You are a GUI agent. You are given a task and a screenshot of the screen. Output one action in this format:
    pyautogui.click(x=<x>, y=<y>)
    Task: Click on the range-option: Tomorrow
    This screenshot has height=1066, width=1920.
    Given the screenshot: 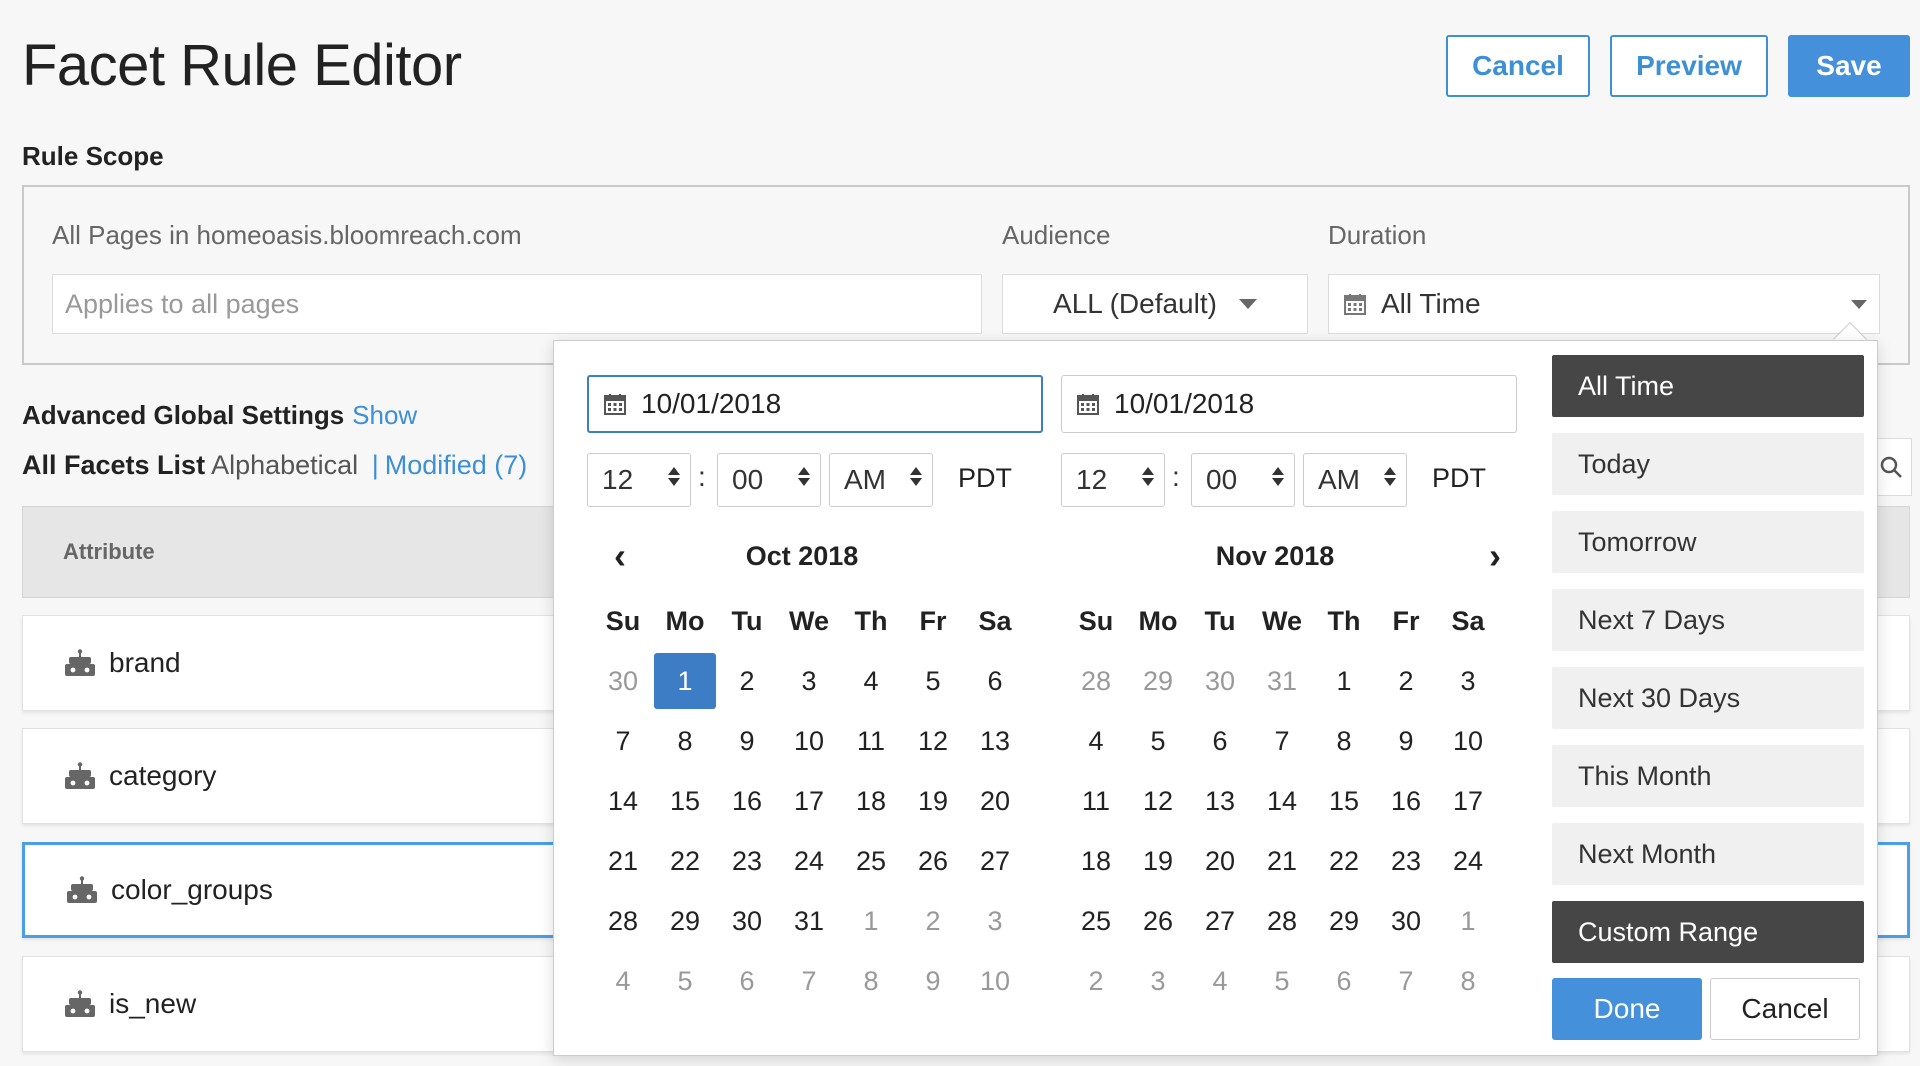 What is the action you would take?
    pyautogui.click(x=1708, y=542)
    